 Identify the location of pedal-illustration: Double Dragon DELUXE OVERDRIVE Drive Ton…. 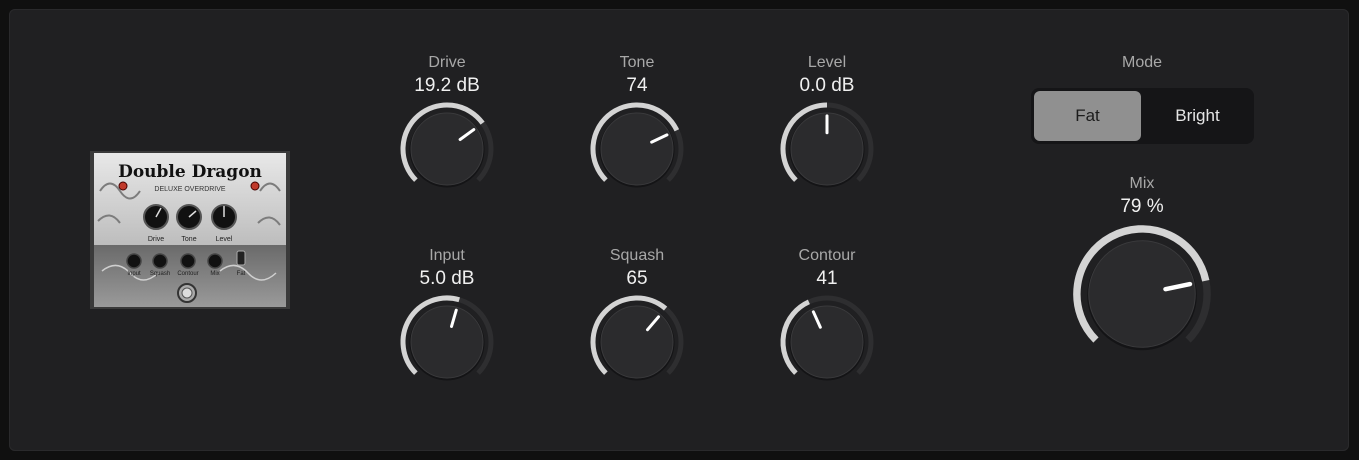
(190, 230).